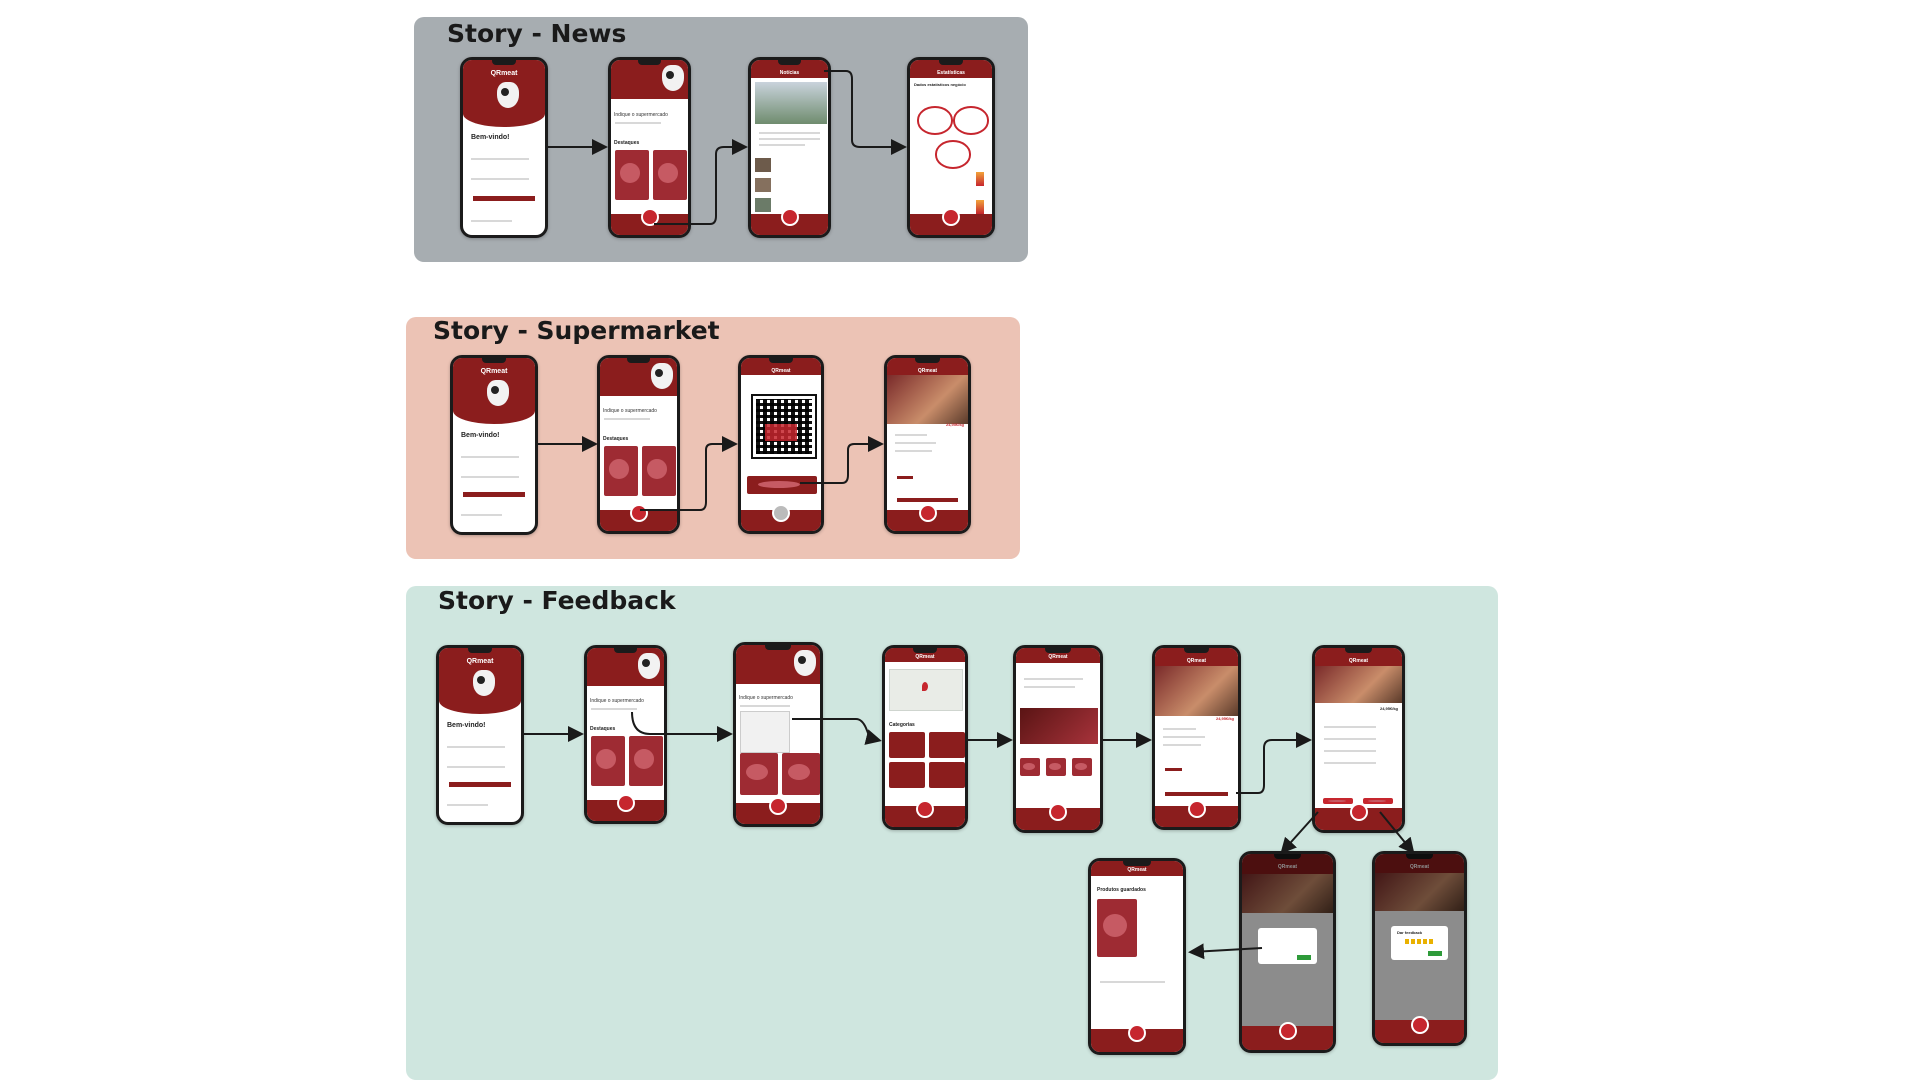 This screenshot has height=1080, width=1920. I want to click on supermarket-prompt: Indique o supermercado, so click(641, 115).